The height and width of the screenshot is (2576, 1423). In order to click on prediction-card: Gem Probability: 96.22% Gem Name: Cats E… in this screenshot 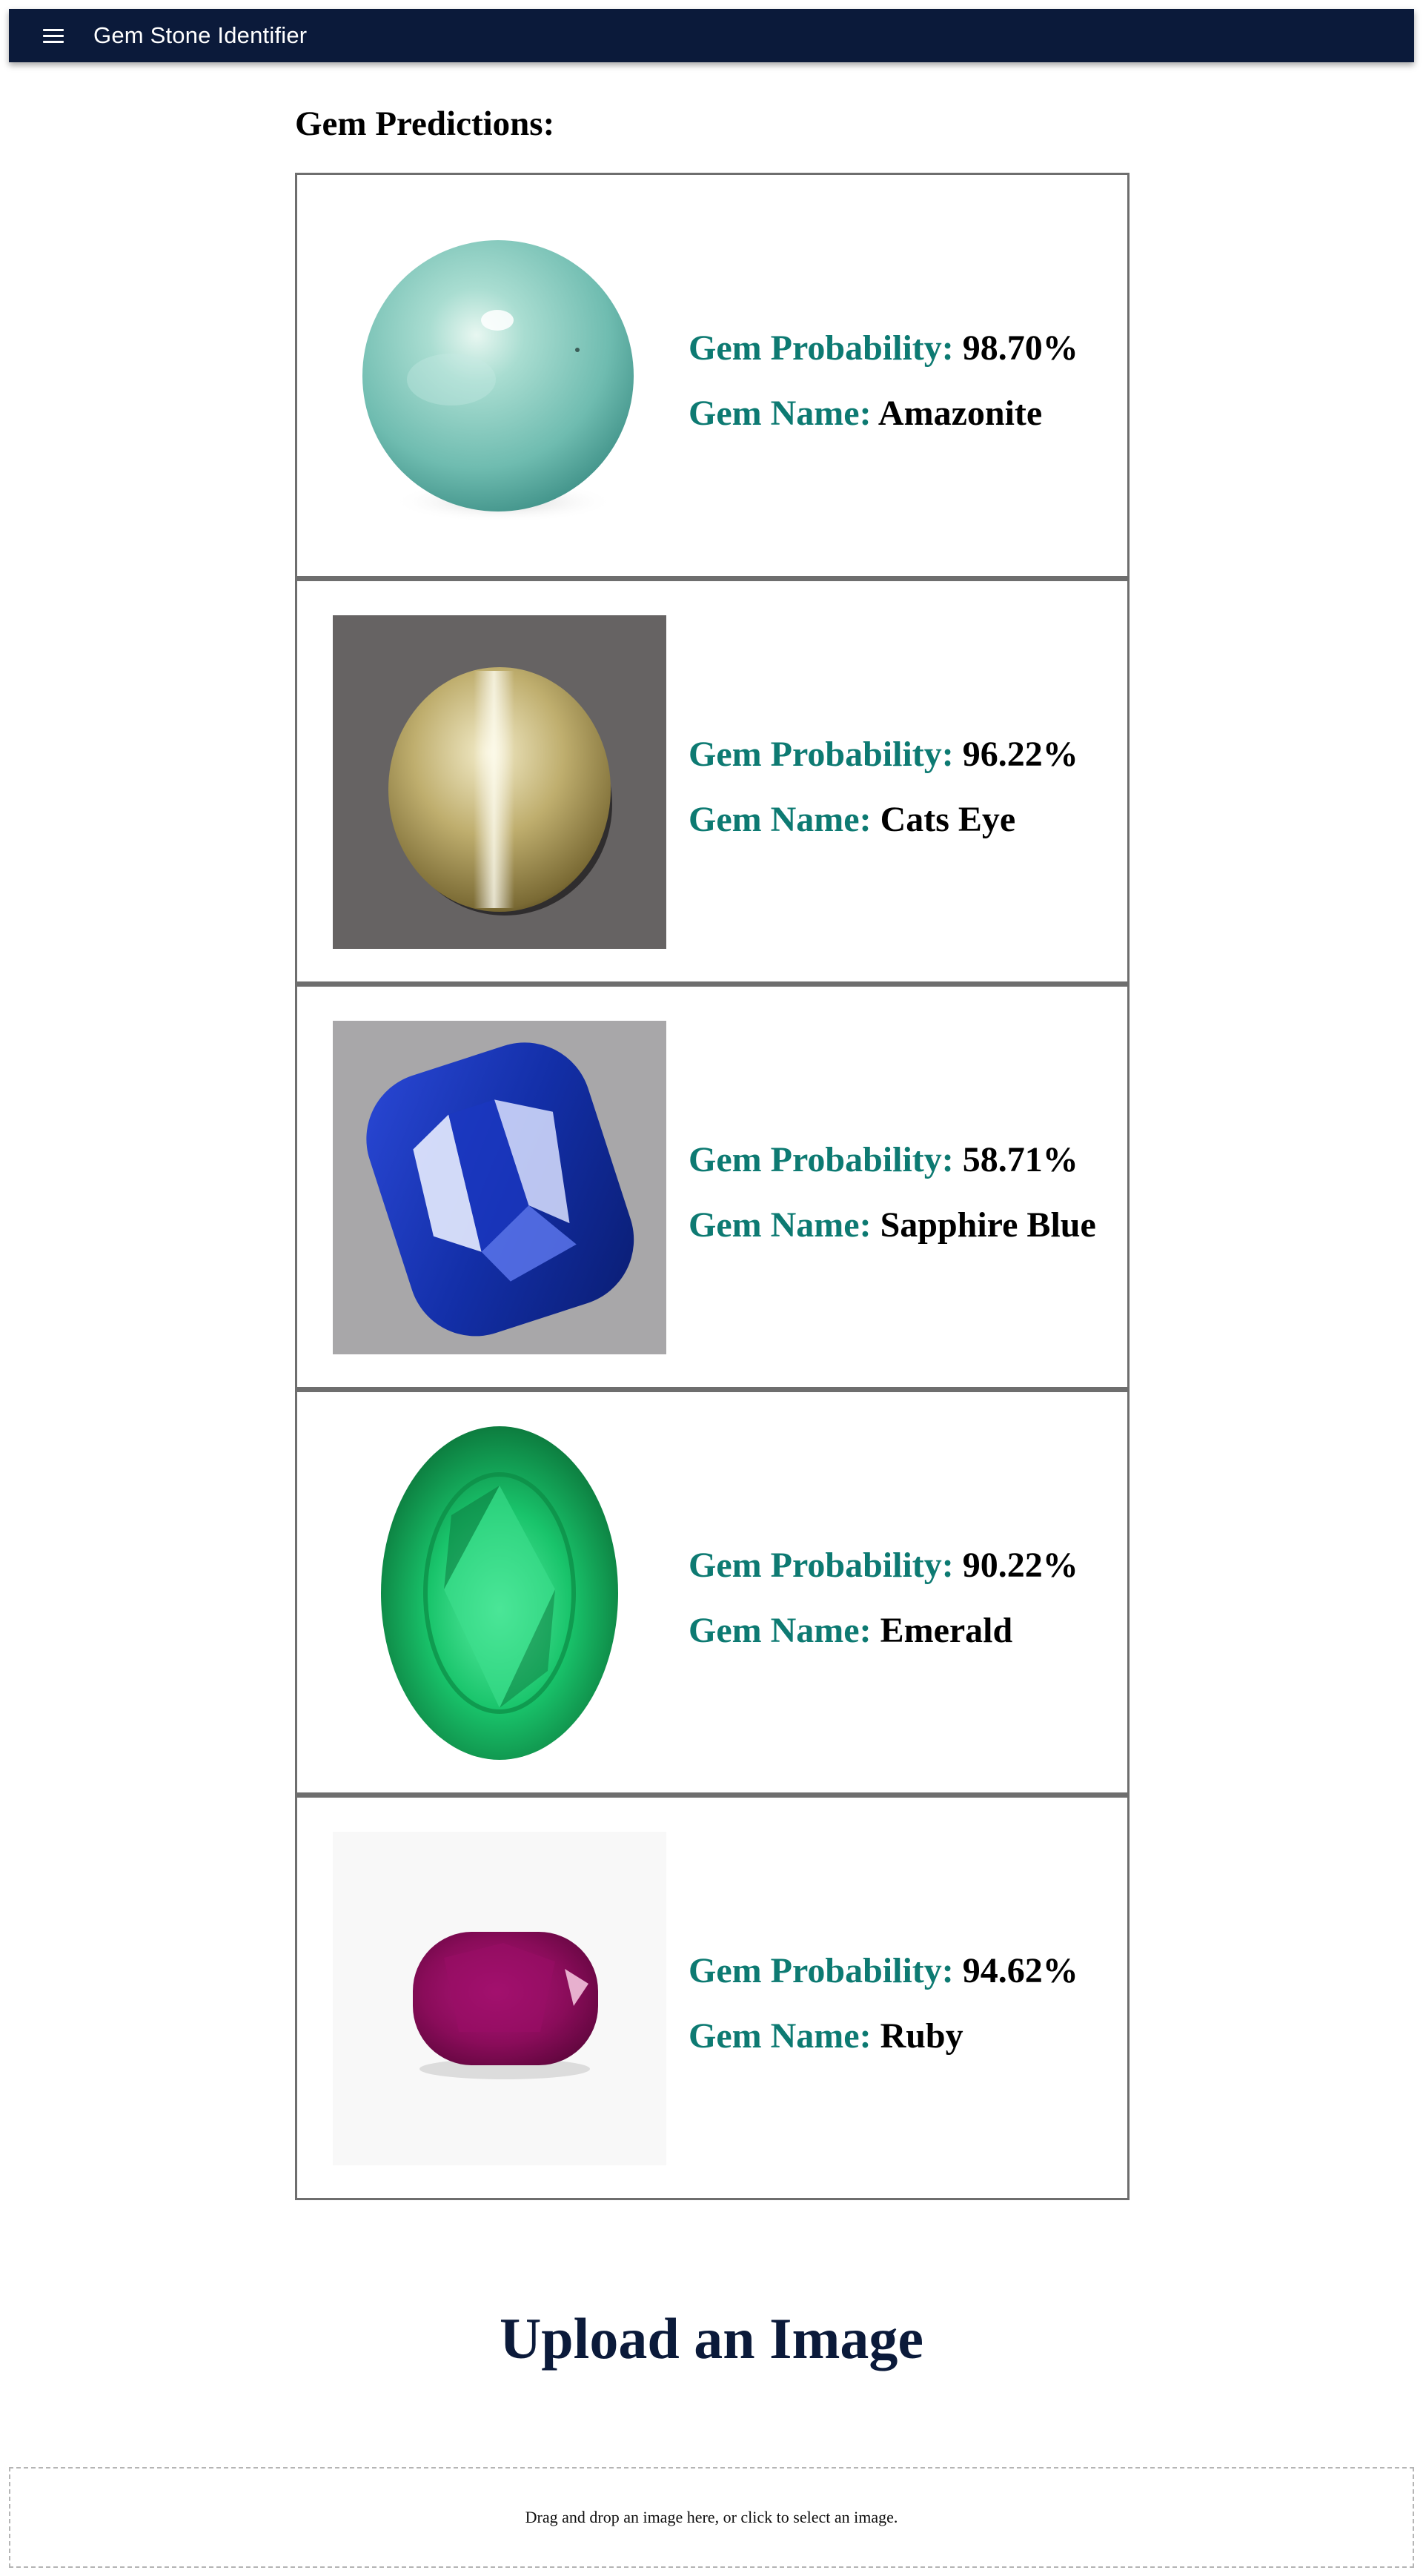, I will do `click(712, 781)`.